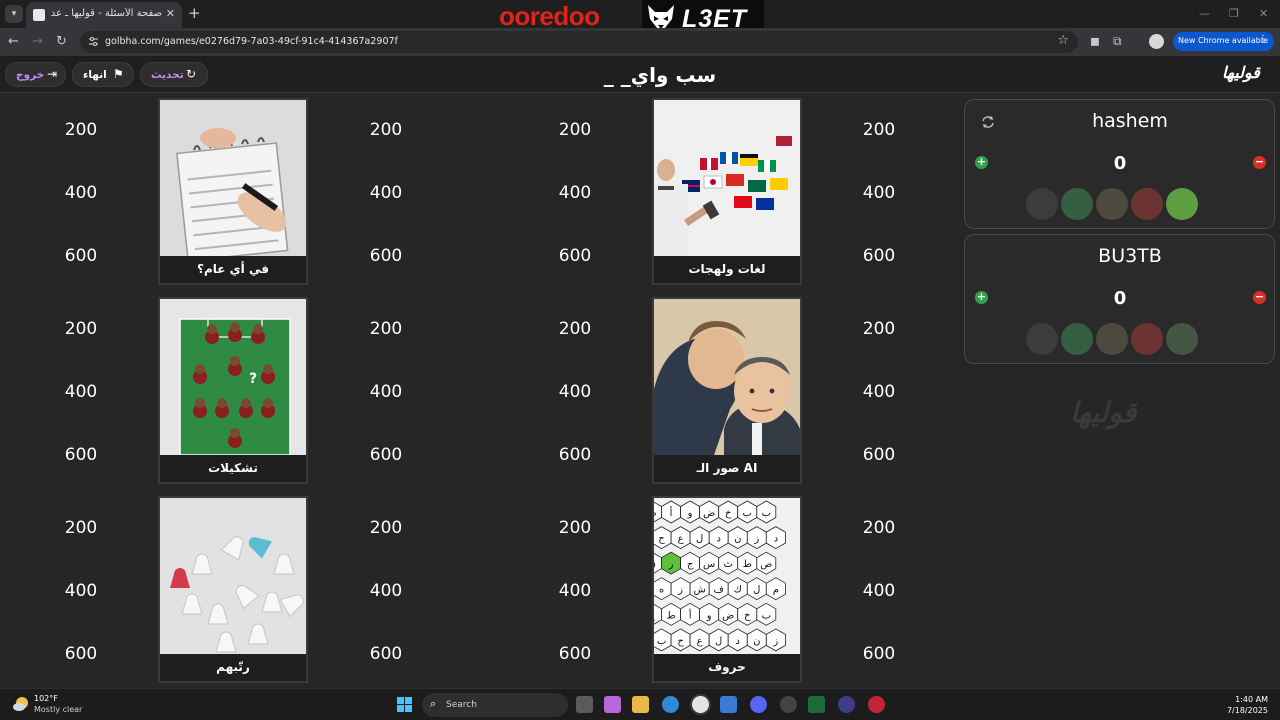 The width and height of the screenshot is (1280, 720). Describe the element at coordinates (640, 704) in the screenshot. I see `file-explorer-icon` at that location.